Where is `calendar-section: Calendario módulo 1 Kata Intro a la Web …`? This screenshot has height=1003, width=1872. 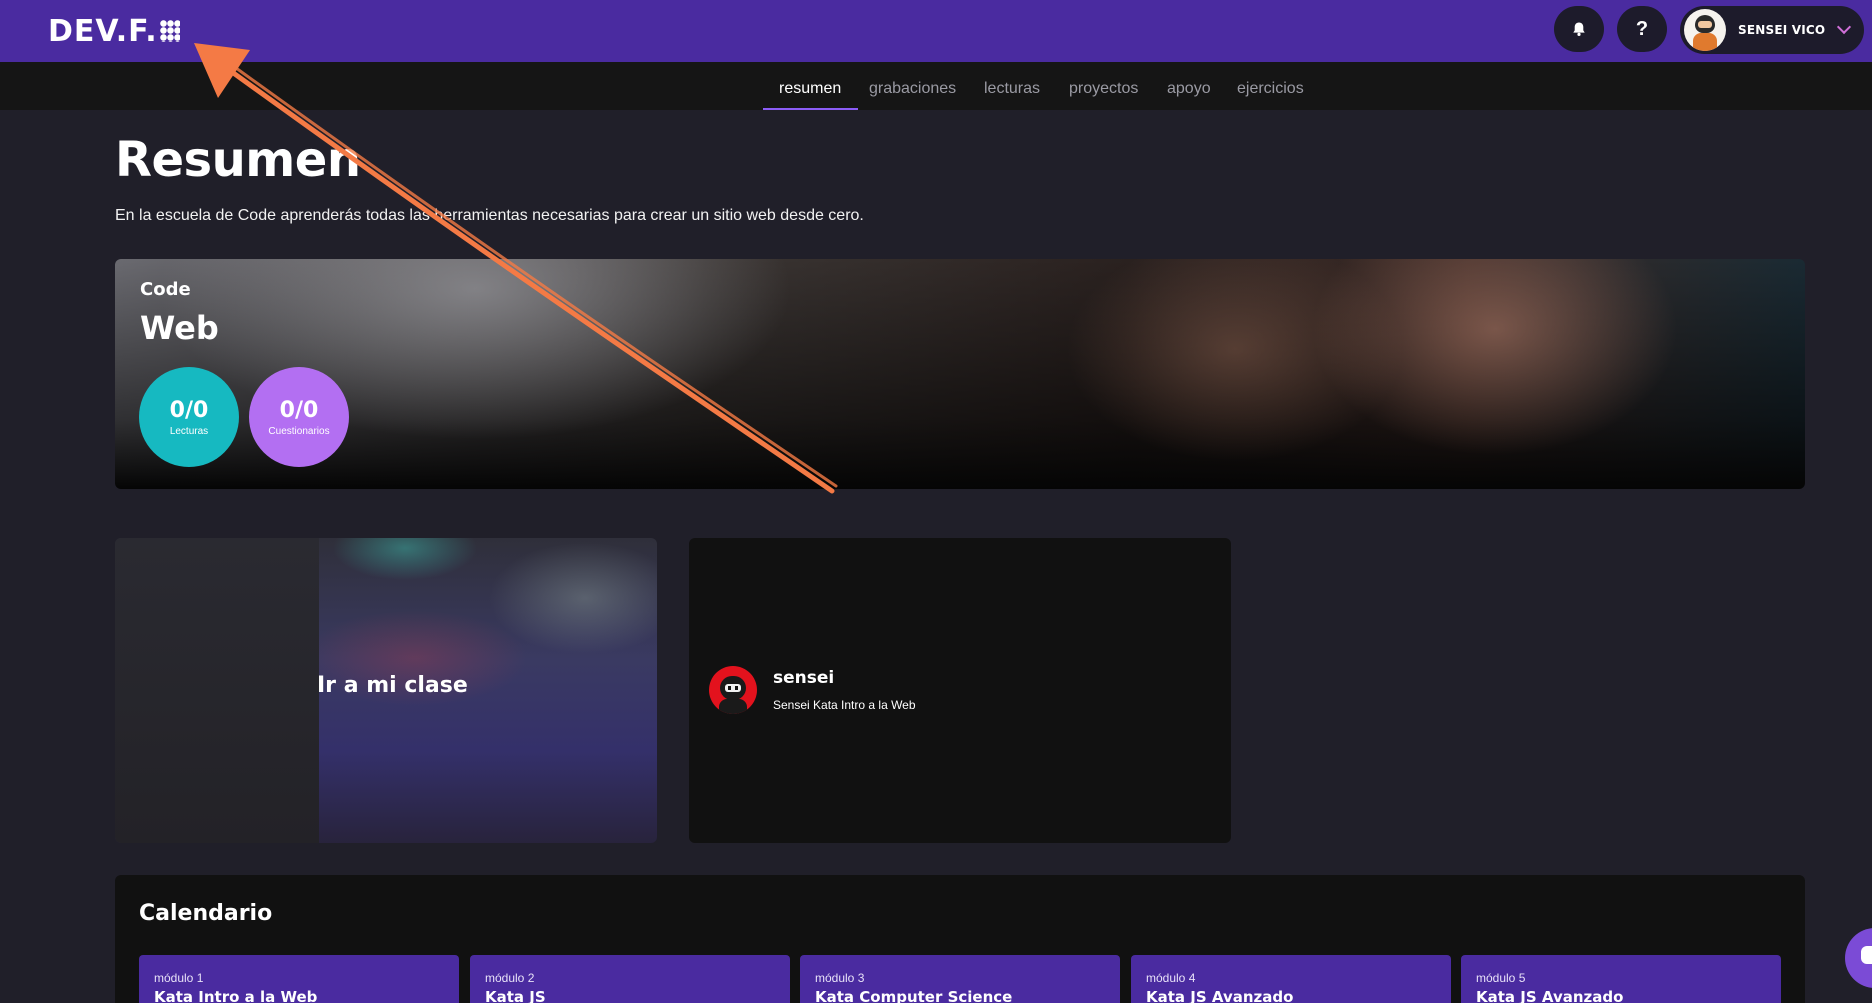 calendar-section: Calendario módulo 1 Kata Intro a la Web … is located at coordinates (960, 939).